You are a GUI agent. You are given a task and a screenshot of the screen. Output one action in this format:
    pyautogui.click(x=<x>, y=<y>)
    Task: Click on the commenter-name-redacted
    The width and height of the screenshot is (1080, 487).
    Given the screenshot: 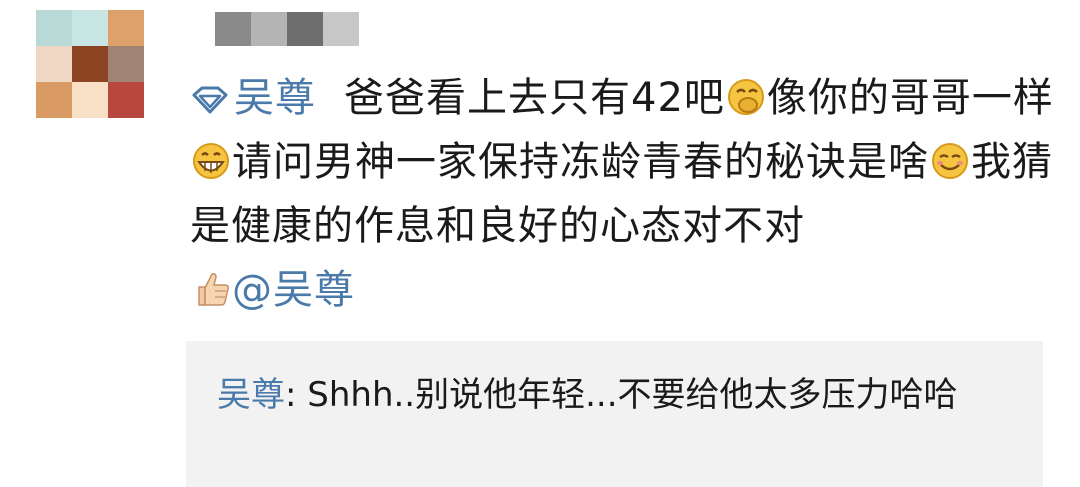 What is the action you would take?
    pyautogui.click(x=287, y=29)
    